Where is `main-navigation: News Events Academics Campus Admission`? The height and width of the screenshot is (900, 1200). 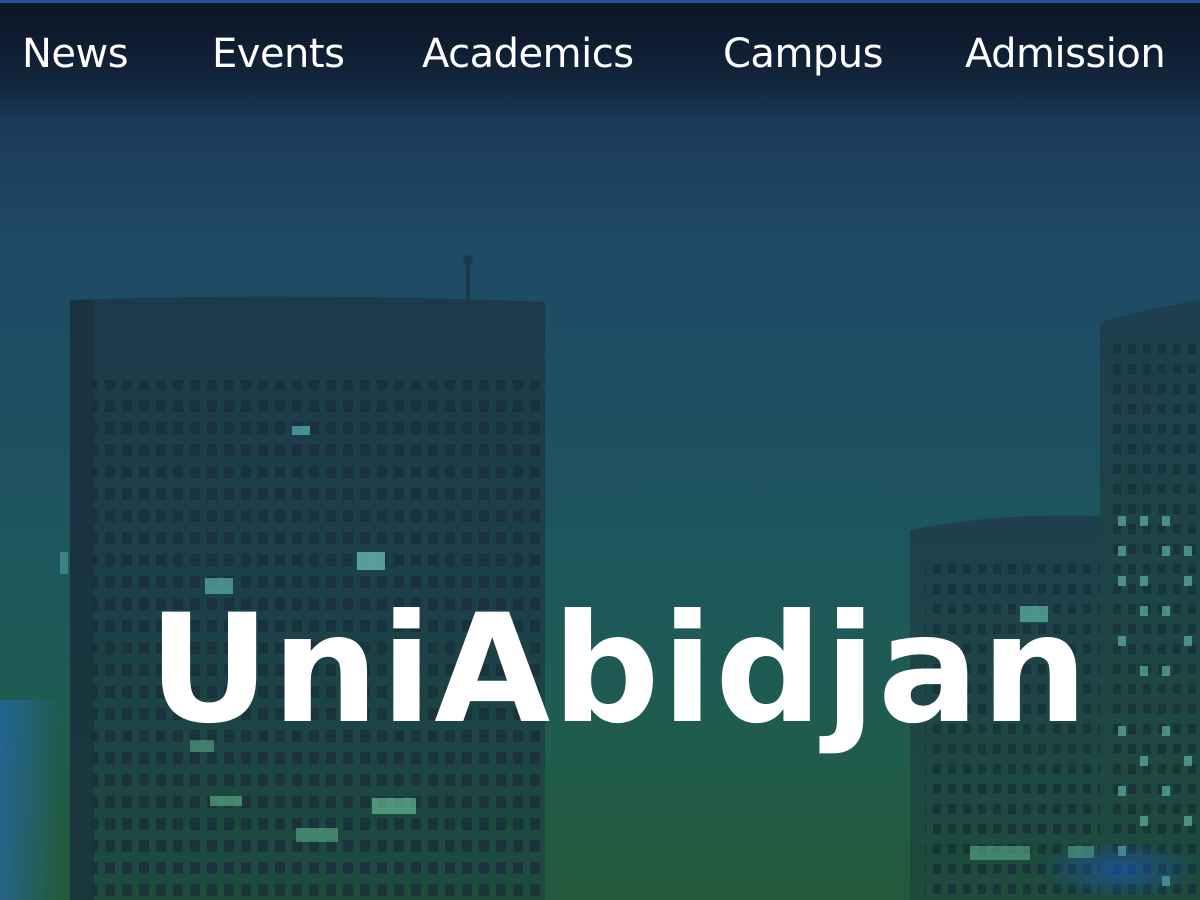
main-navigation: News Events Academics Campus Admission is located at coordinates (600, 55).